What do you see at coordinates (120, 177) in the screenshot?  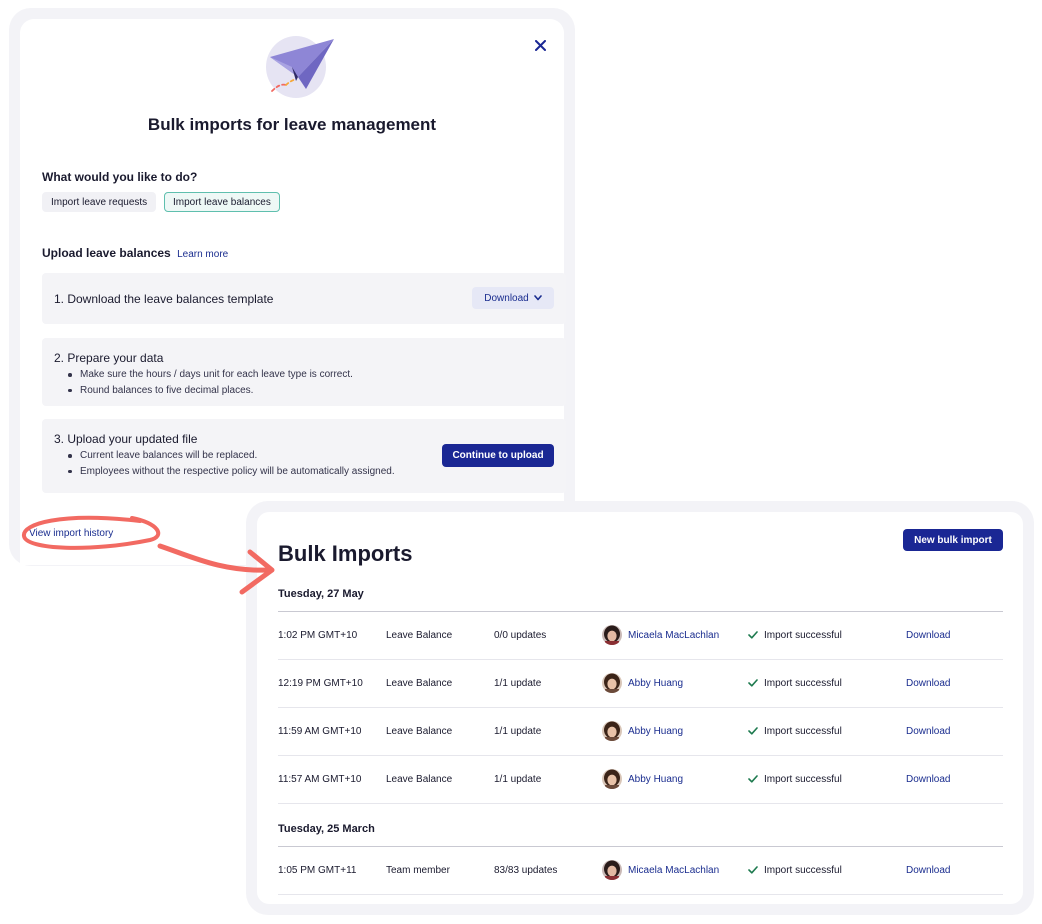 I see `question-label: What would you like to do?` at bounding box center [120, 177].